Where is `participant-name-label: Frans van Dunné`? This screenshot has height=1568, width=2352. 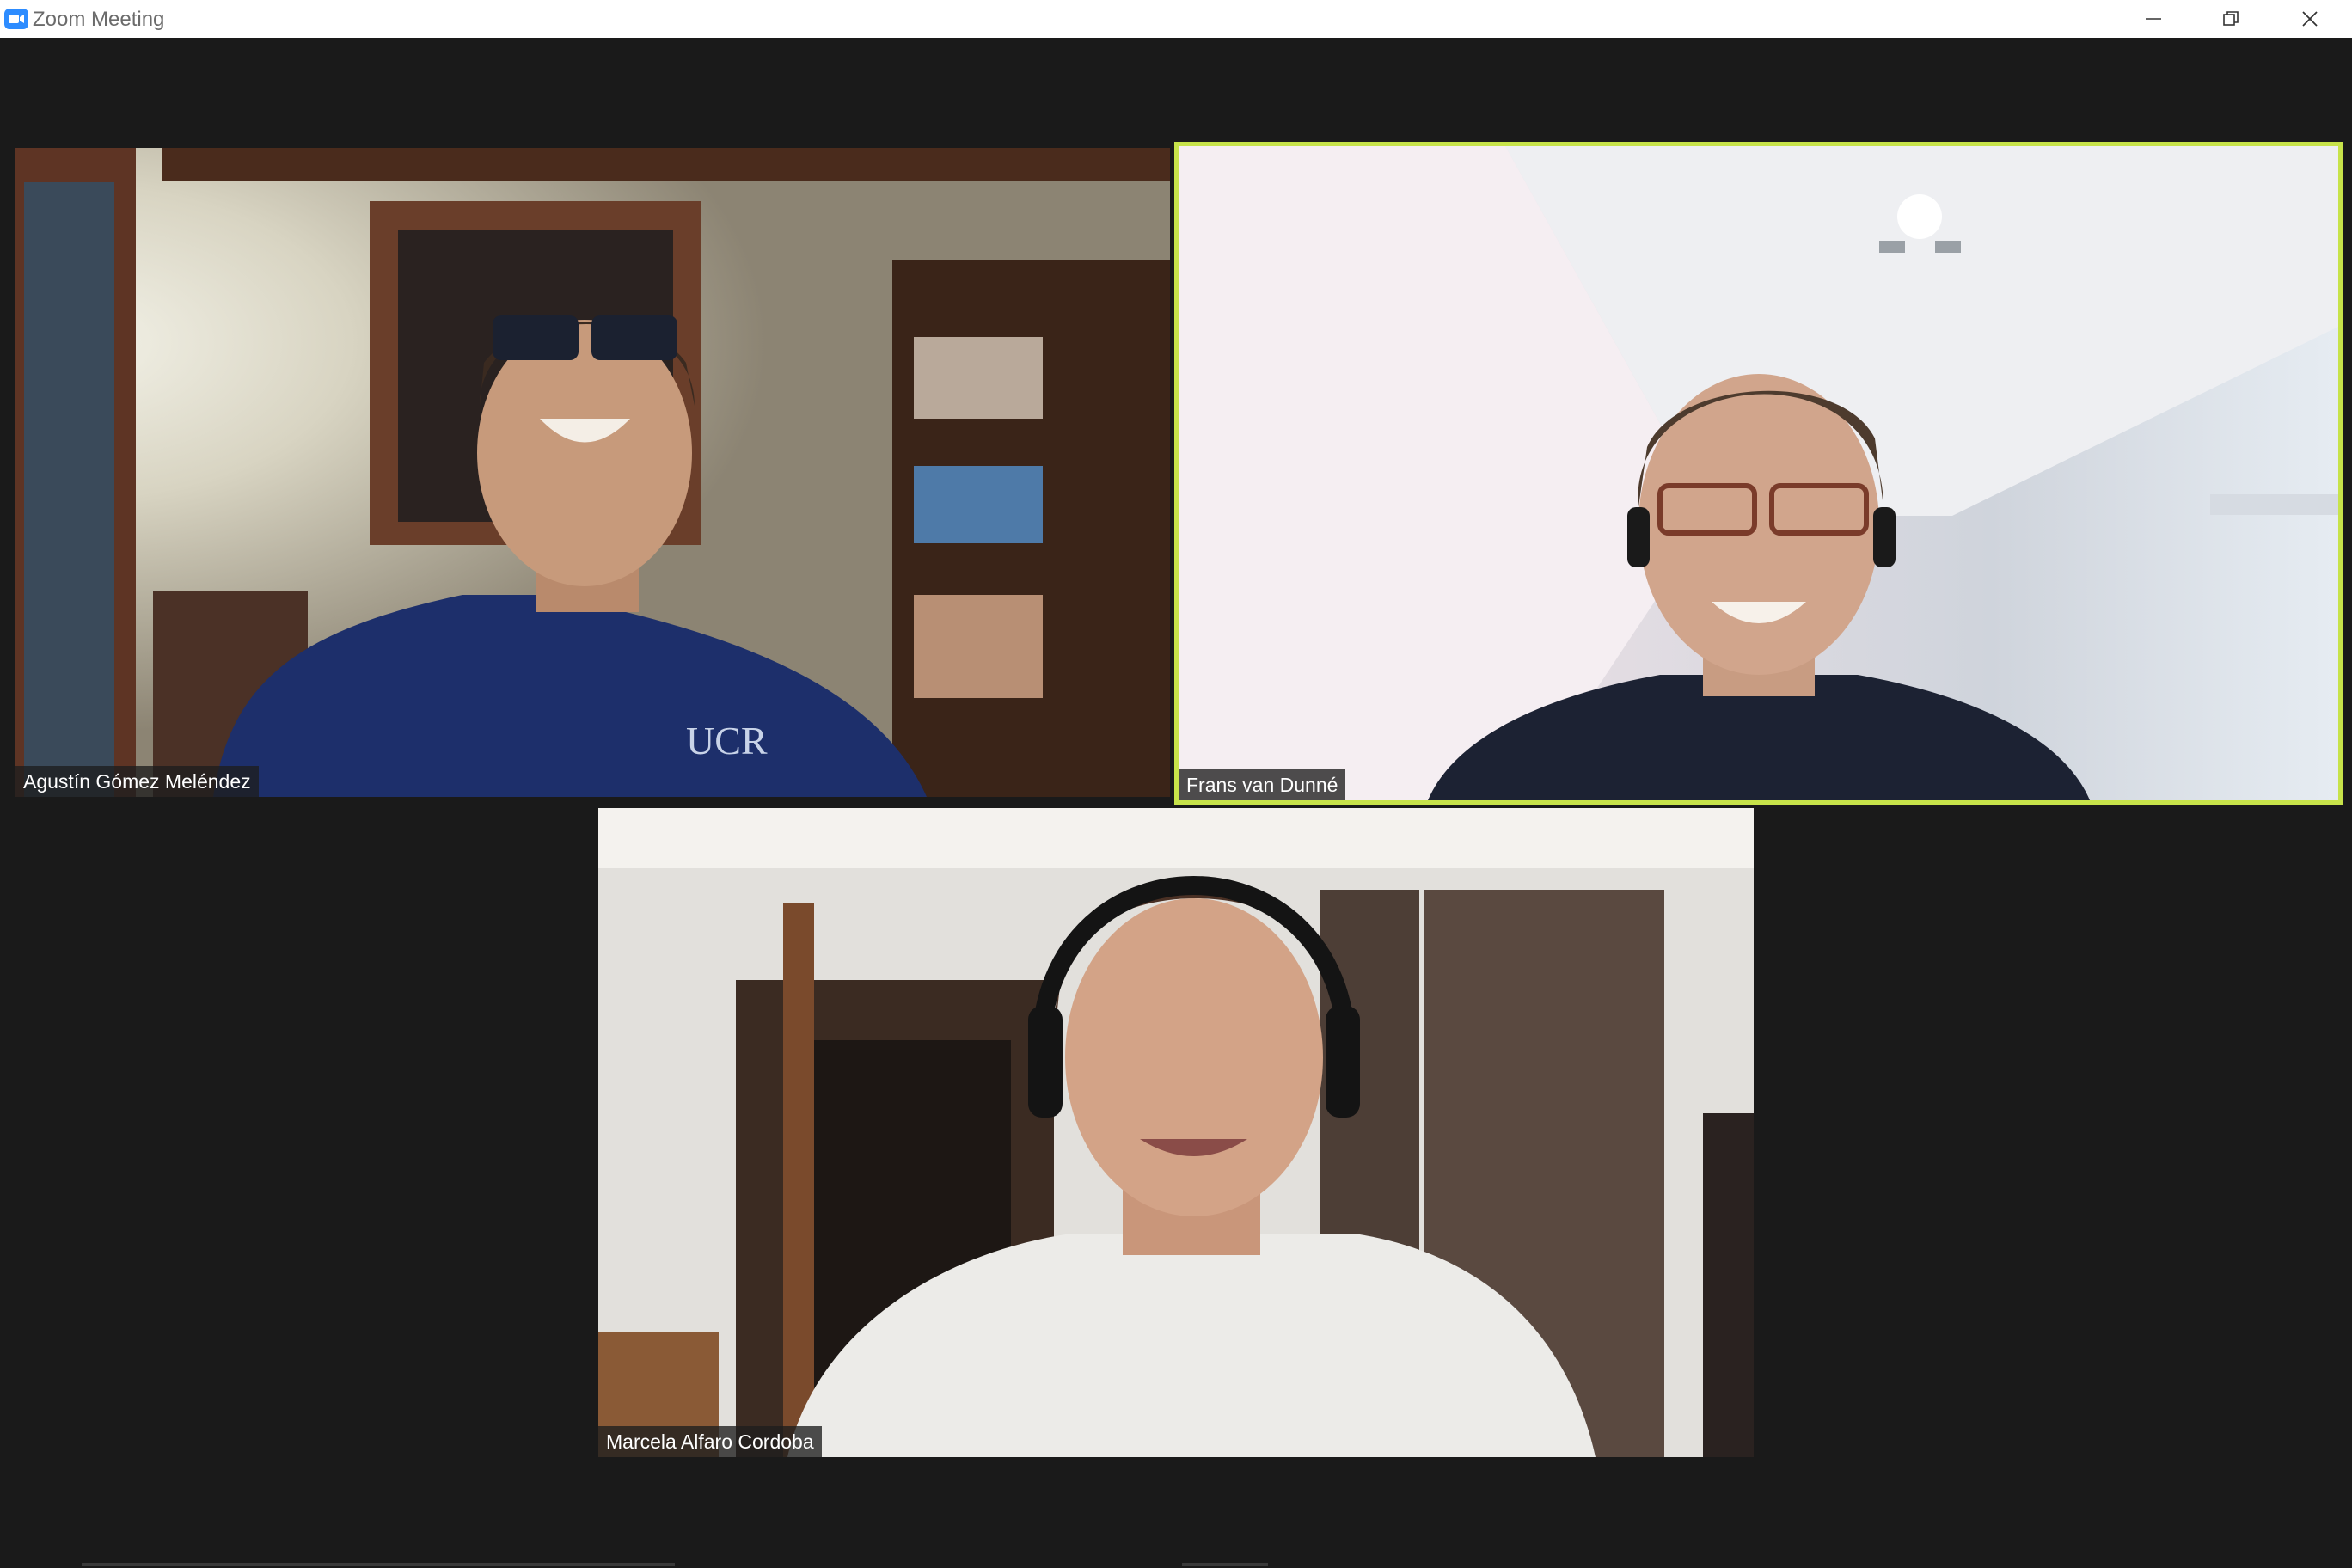 participant-name-label: Frans van Dunné is located at coordinates (1262, 784).